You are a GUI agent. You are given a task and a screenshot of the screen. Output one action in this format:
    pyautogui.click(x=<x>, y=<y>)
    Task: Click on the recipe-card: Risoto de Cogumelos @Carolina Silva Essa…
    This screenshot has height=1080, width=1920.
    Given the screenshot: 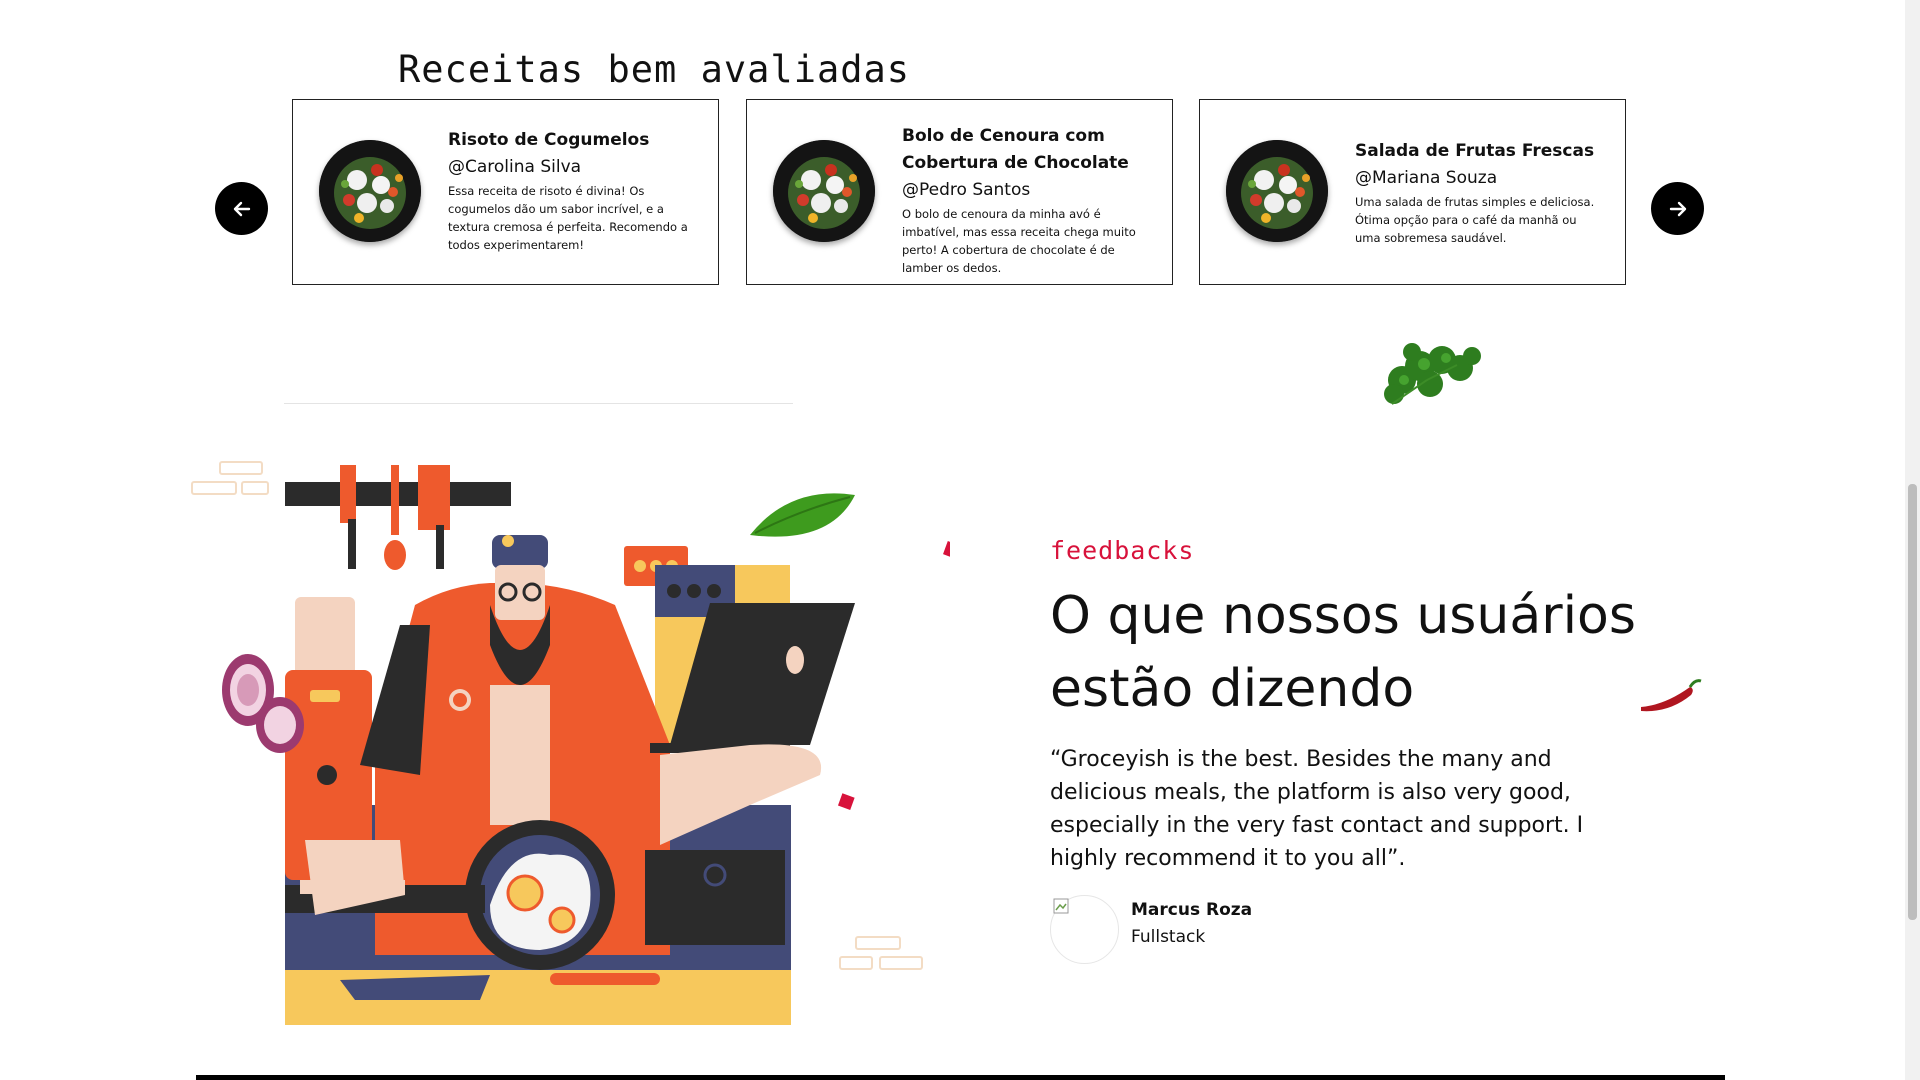 What is the action you would take?
    pyautogui.click(x=505, y=192)
    